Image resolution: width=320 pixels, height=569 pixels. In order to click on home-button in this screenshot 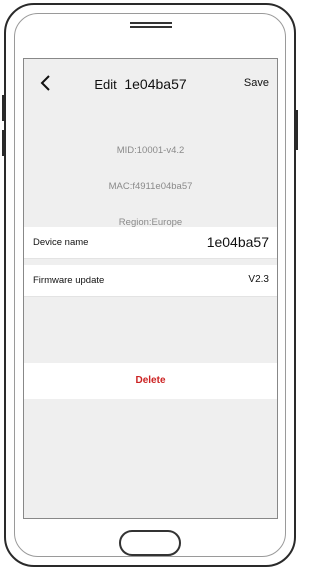, I will do `click(150, 543)`.